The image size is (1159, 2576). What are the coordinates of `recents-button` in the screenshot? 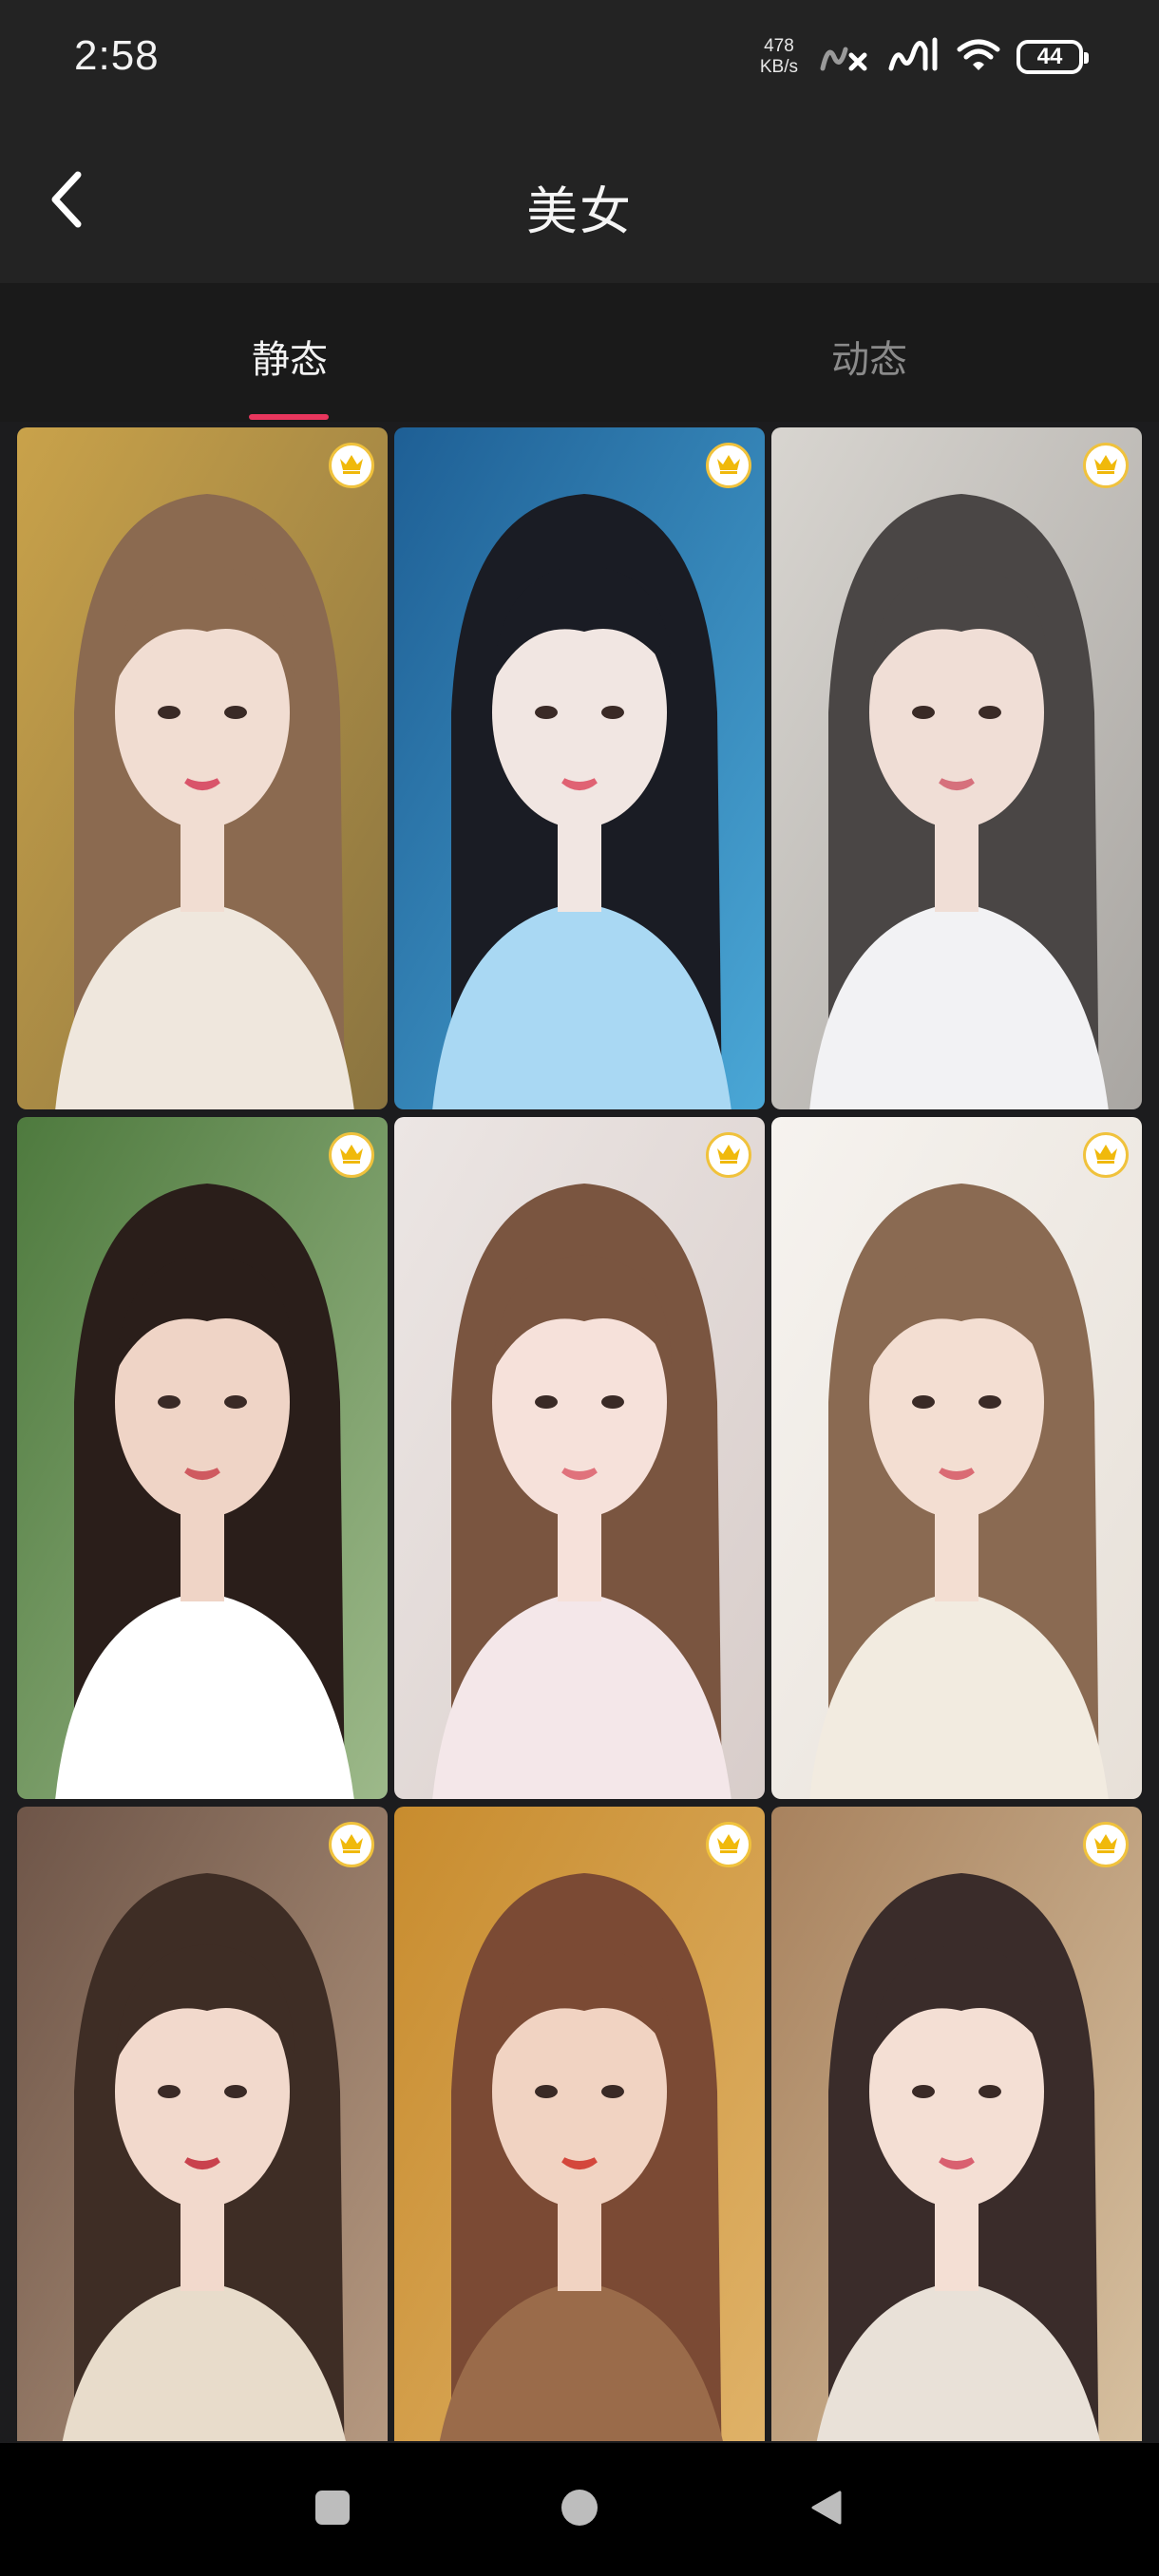 It's located at (332, 2509).